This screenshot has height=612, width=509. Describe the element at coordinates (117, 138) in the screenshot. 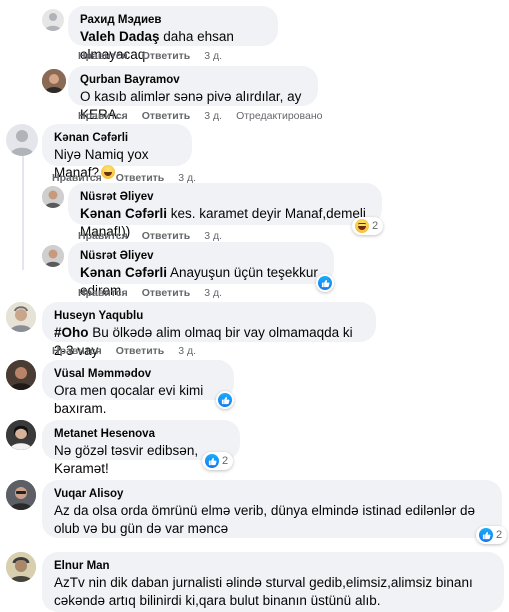

I see `comment-author: Kənan Cəfərli` at that location.